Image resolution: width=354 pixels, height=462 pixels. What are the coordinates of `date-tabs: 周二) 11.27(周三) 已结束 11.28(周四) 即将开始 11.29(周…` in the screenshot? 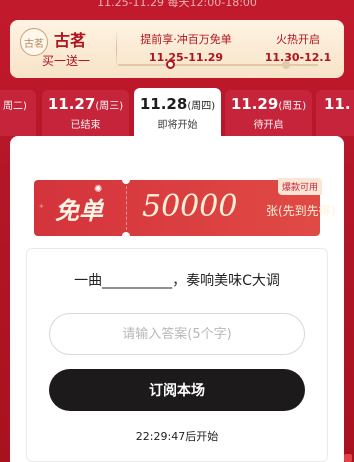 It's located at (177, 114).